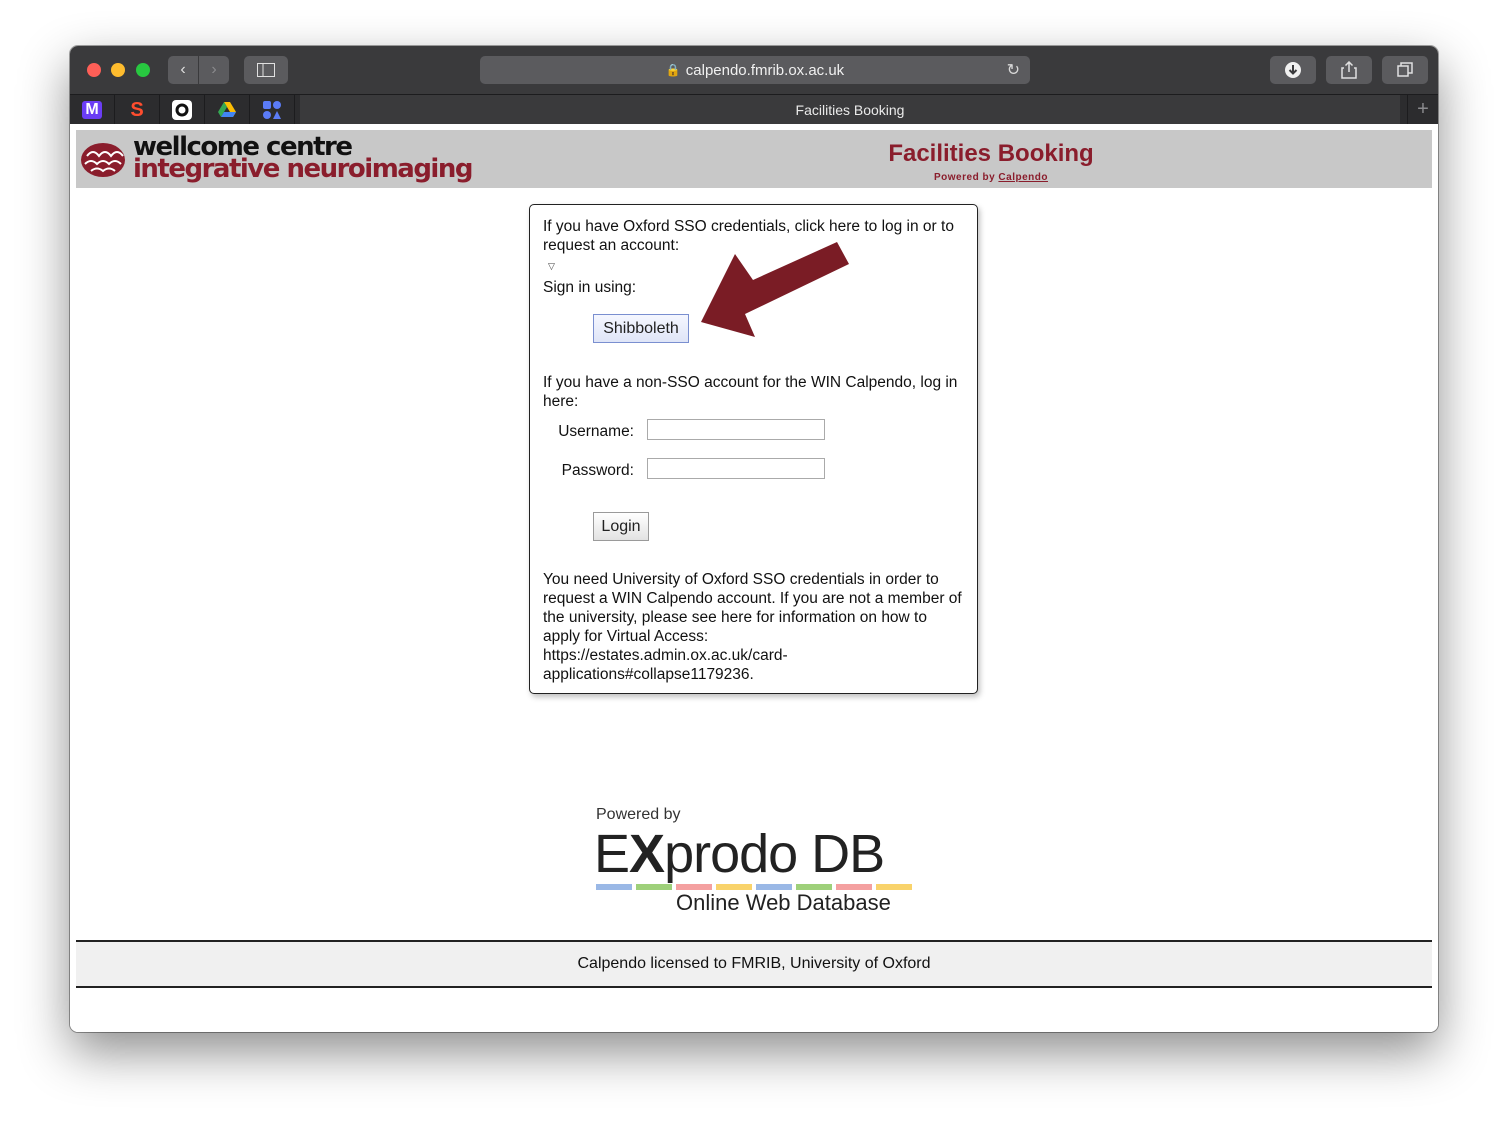  I want to click on github-icon, so click(182, 110).